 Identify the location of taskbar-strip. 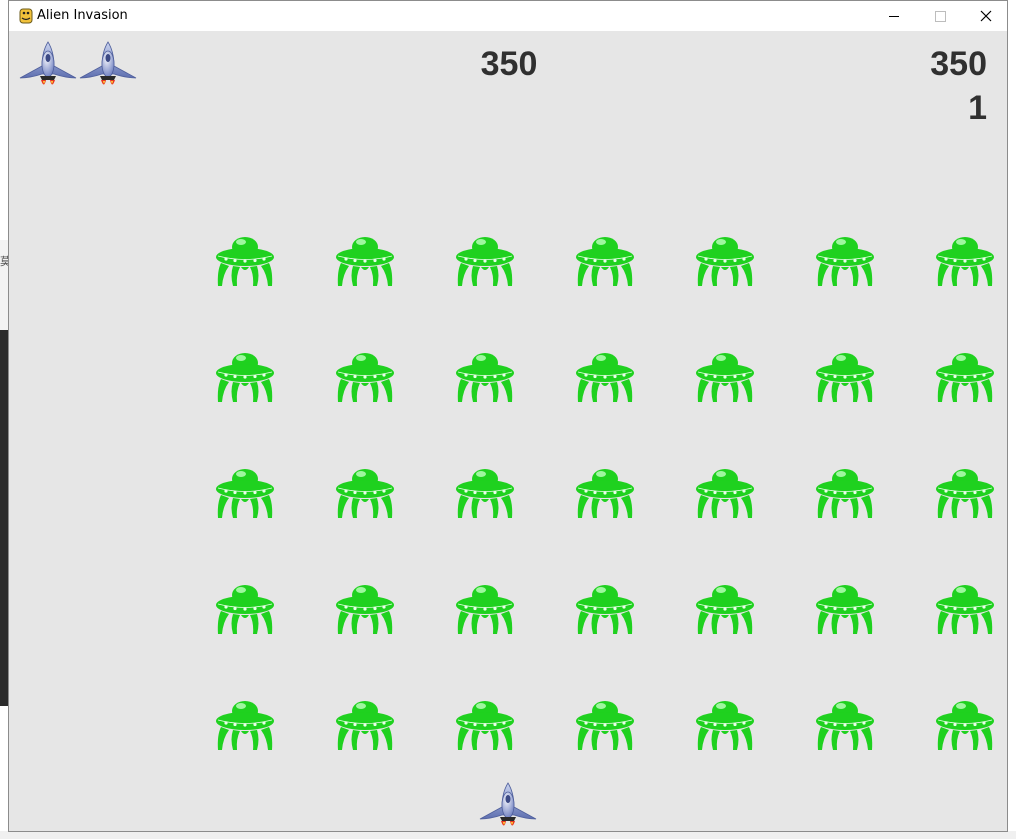
(508, 835).